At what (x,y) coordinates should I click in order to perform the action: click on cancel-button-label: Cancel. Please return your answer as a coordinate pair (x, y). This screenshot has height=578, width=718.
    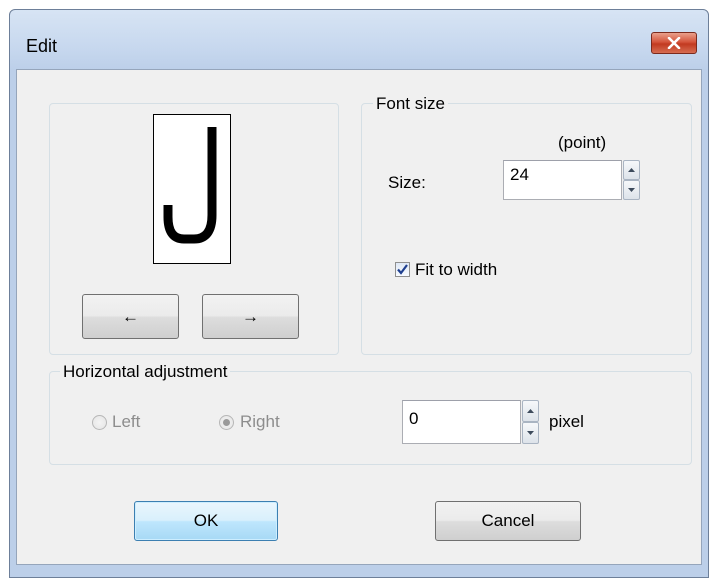
    Looking at the image, I should click on (508, 520).